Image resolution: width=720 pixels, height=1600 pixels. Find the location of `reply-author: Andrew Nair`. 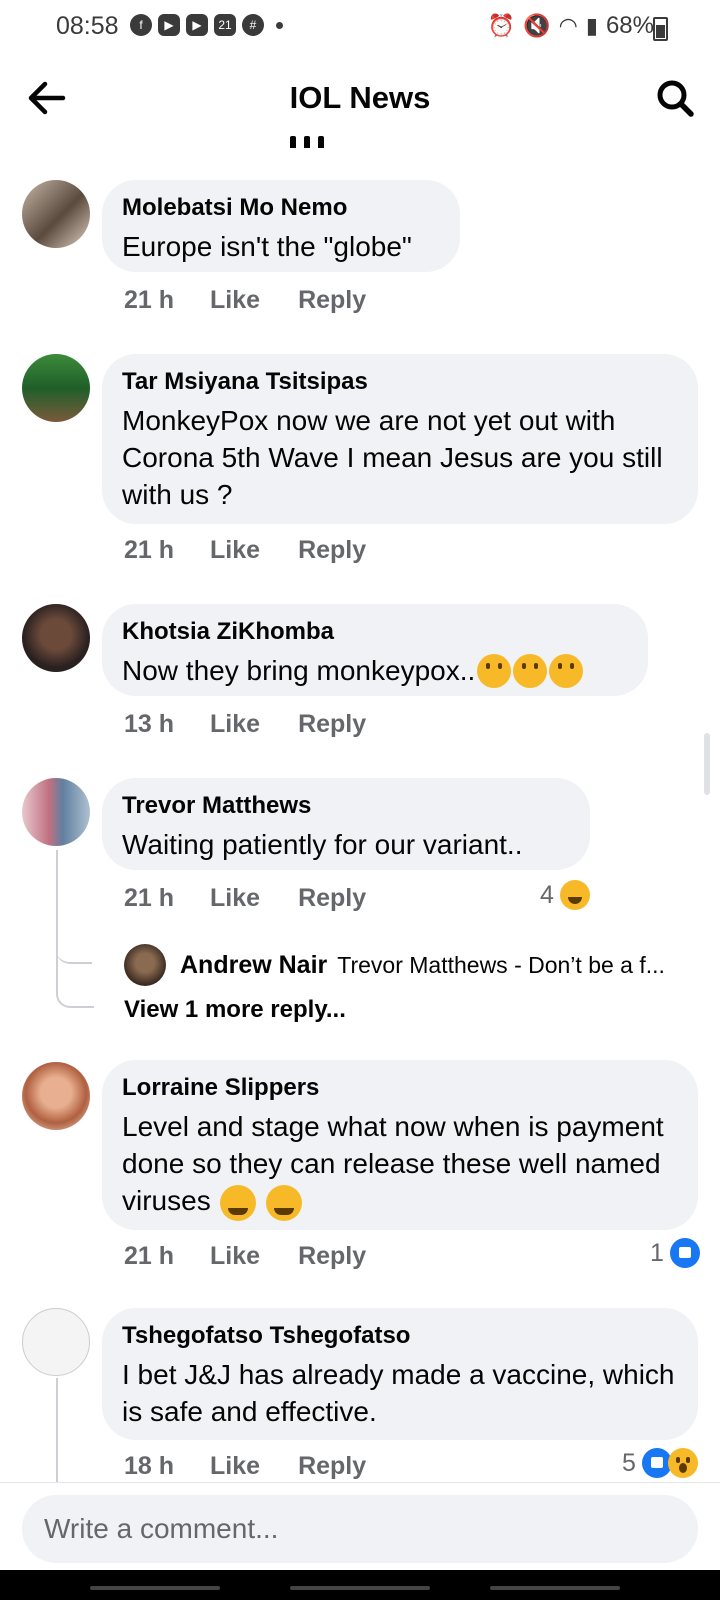

reply-author: Andrew Nair is located at coordinates (253, 965).